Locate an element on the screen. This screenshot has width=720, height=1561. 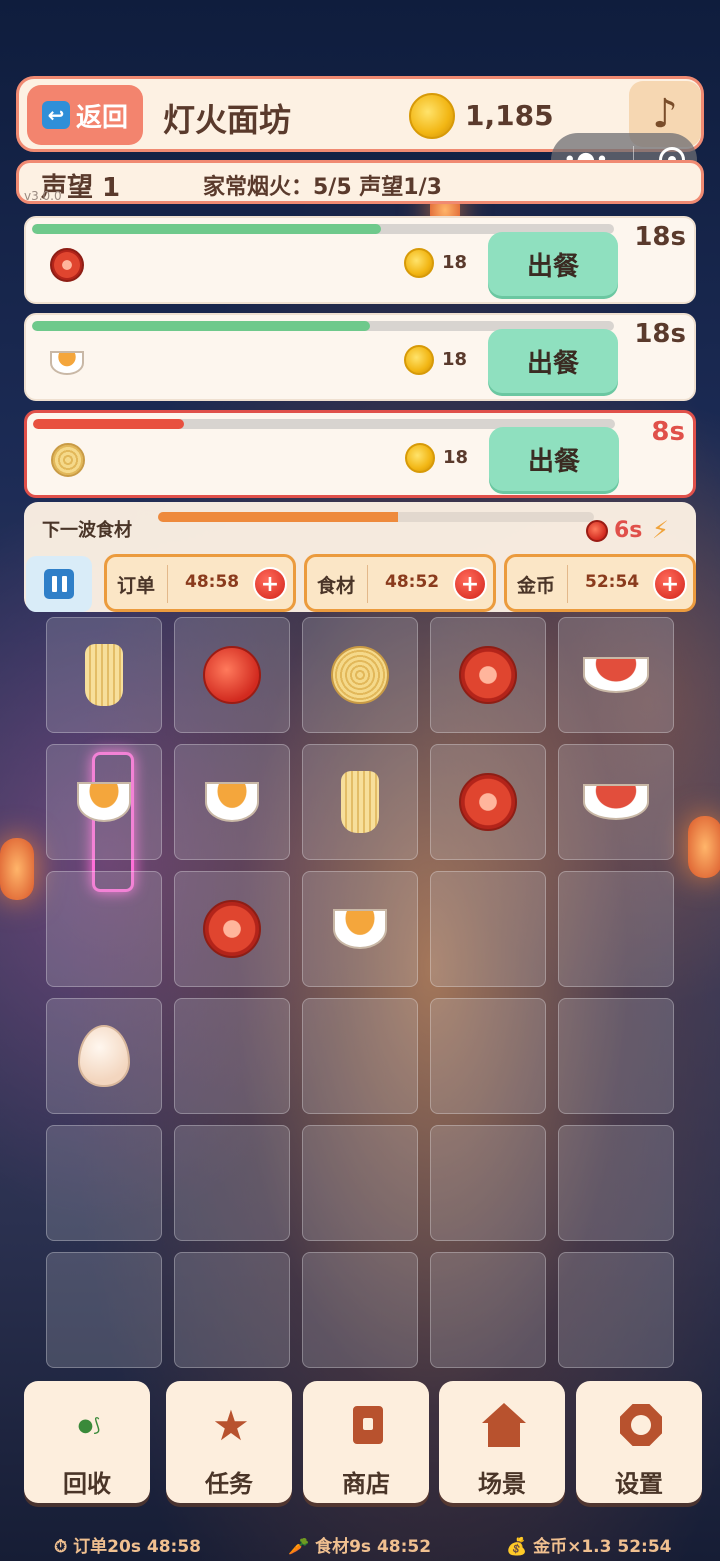
nav-label: 回收 is located at coordinates (87, 1484).